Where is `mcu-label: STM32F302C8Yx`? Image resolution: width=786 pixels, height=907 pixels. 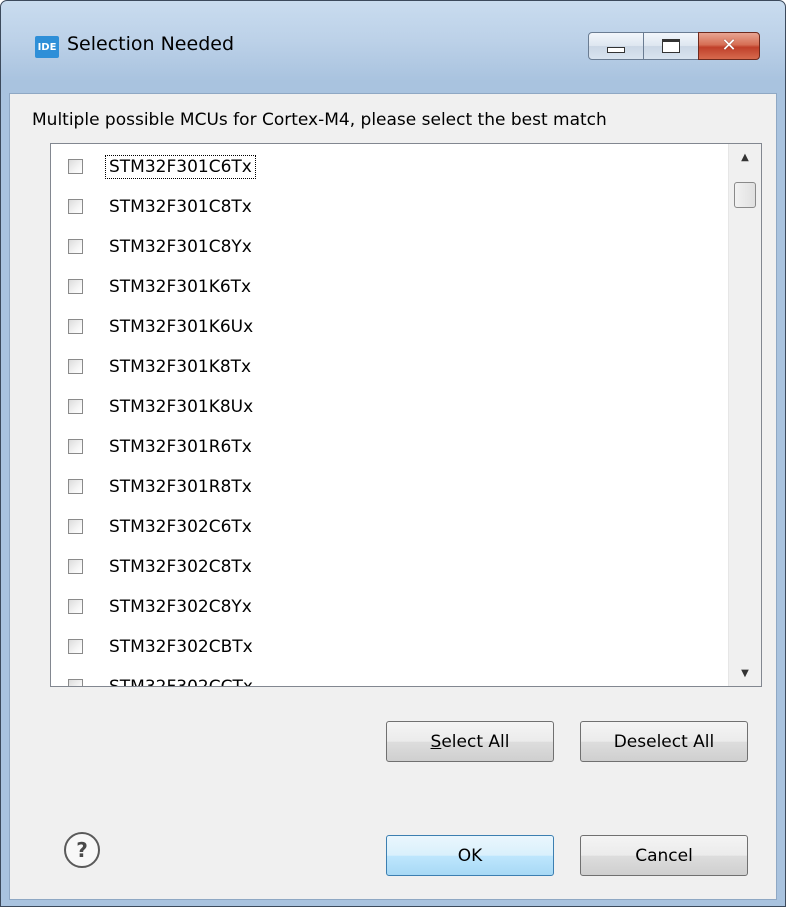 mcu-label: STM32F302C8Yx is located at coordinates (180, 607).